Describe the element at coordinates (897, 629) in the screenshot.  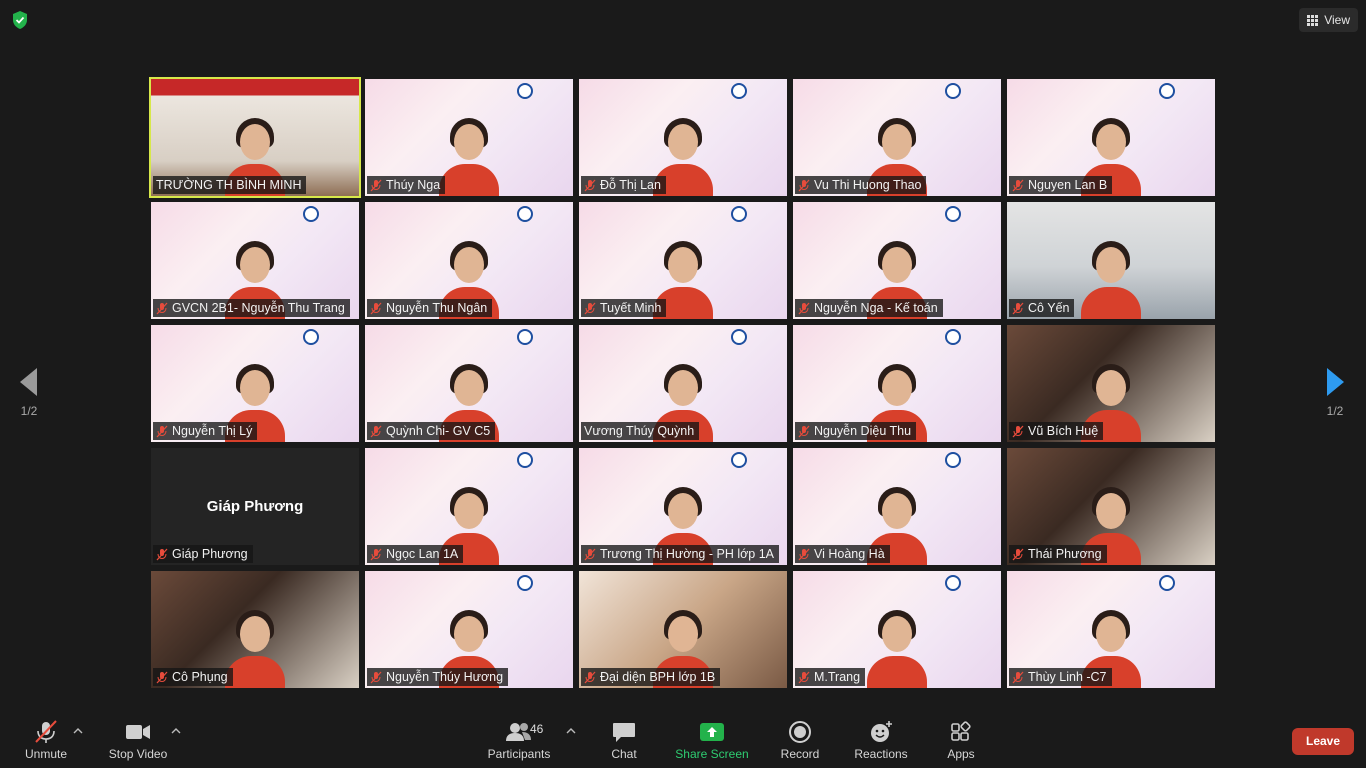
I see `participant-tile: M.Trang` at that location.